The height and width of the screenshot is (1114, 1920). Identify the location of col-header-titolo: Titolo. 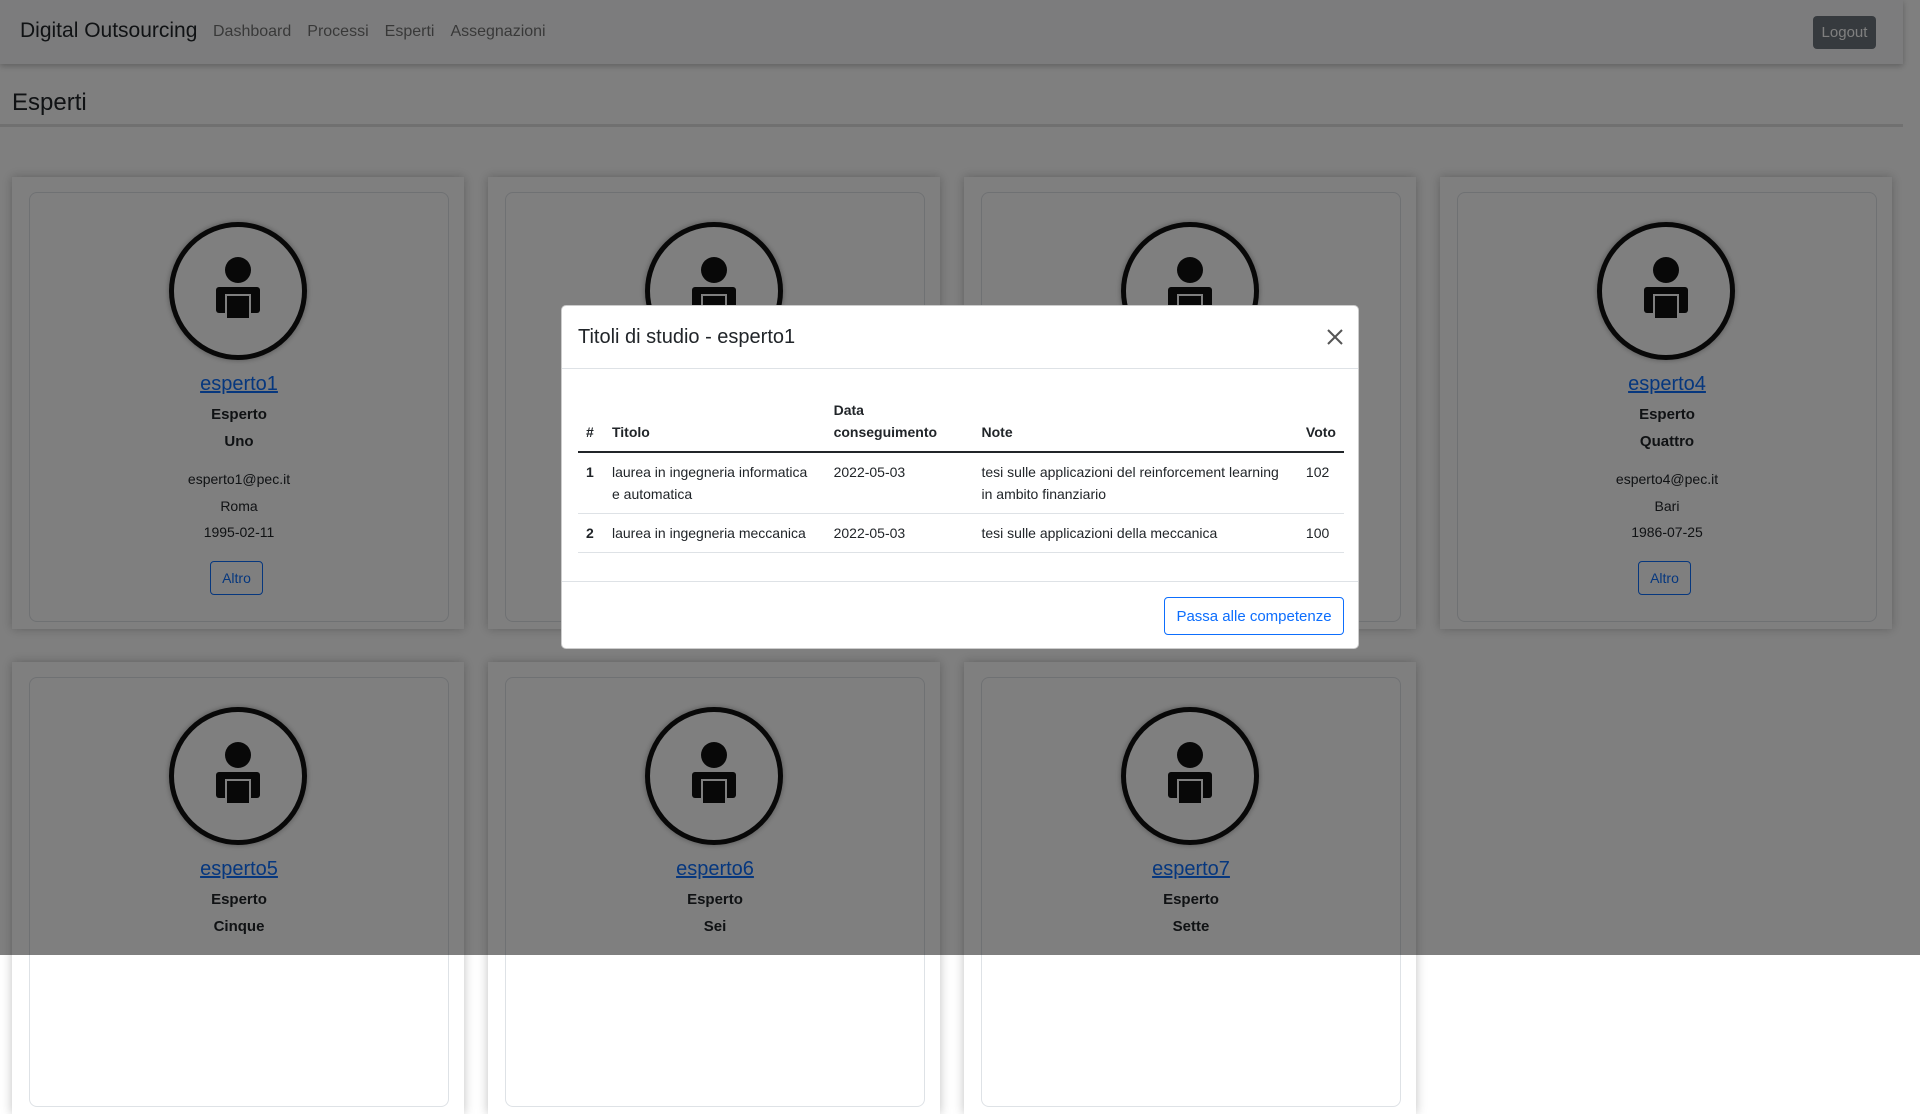
(714, 422).